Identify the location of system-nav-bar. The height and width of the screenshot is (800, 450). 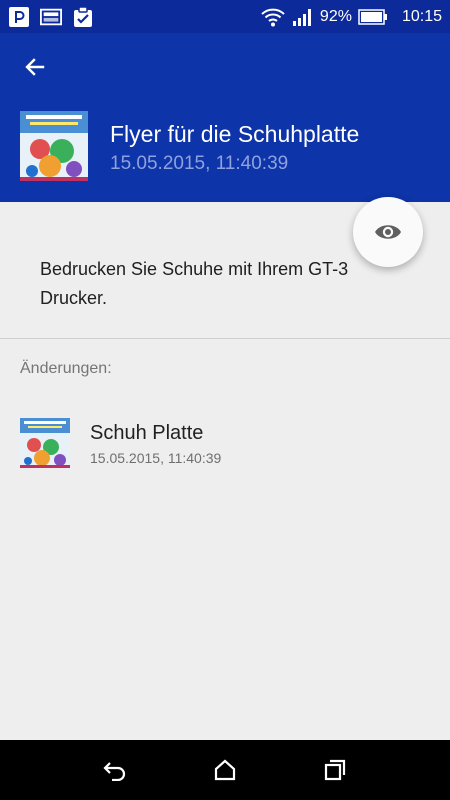
(225, 770).